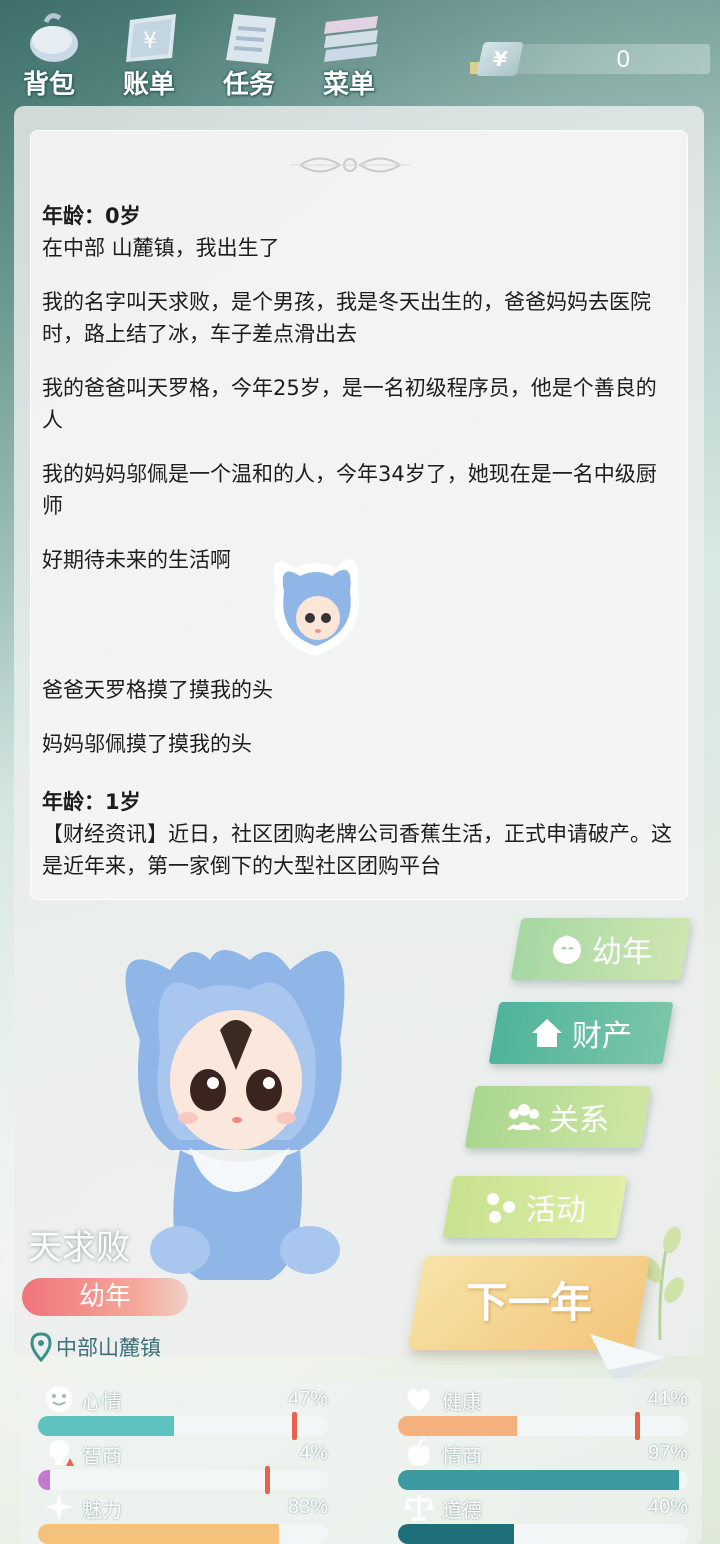 This screenshot has height=1544, width=720. I want to click on people-icon, so click(524, 1117).